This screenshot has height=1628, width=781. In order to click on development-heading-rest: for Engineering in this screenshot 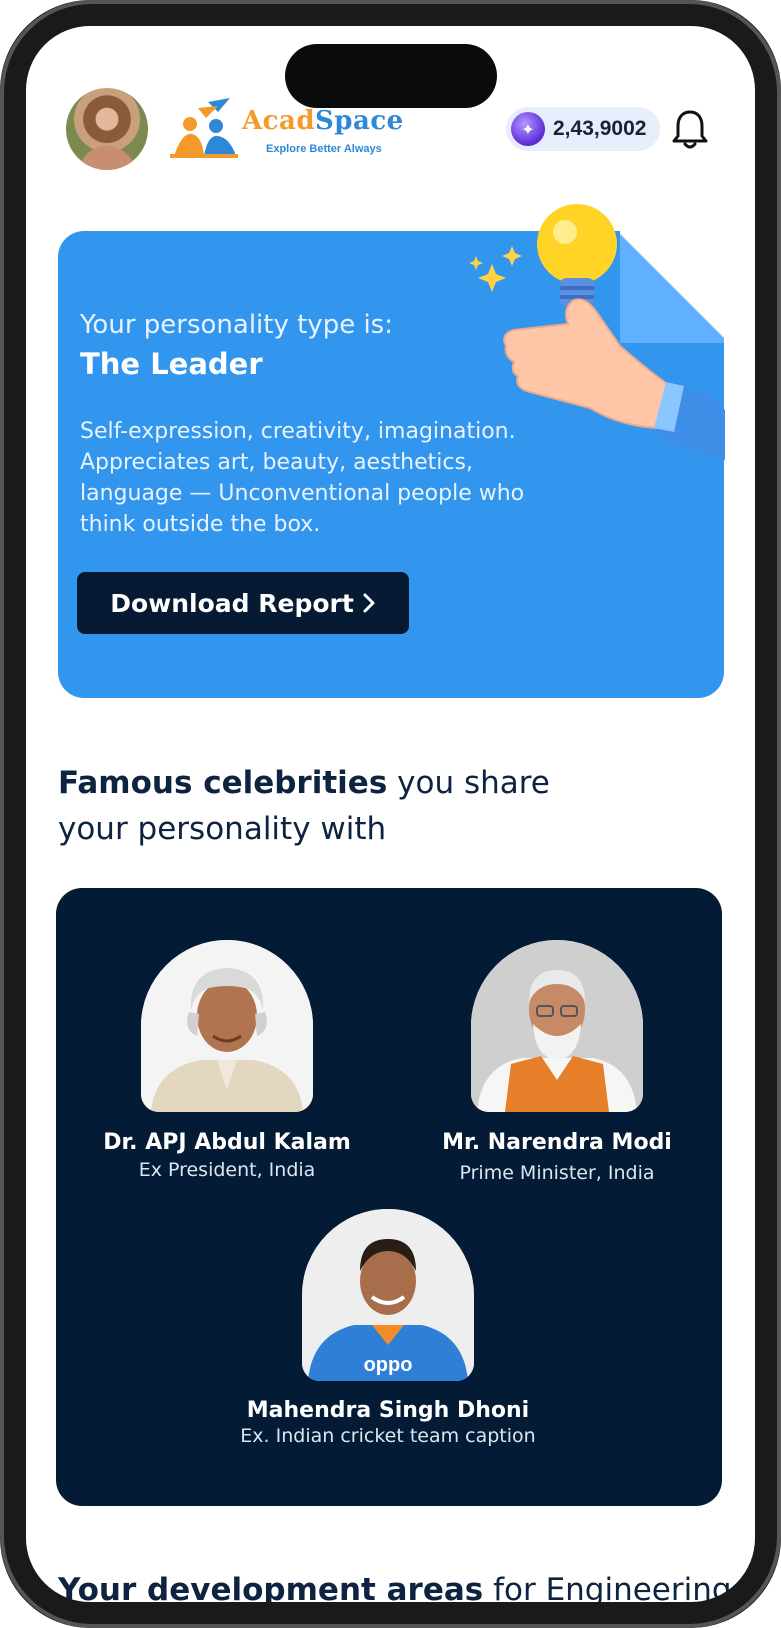, I will do `click(607, 1590)`.